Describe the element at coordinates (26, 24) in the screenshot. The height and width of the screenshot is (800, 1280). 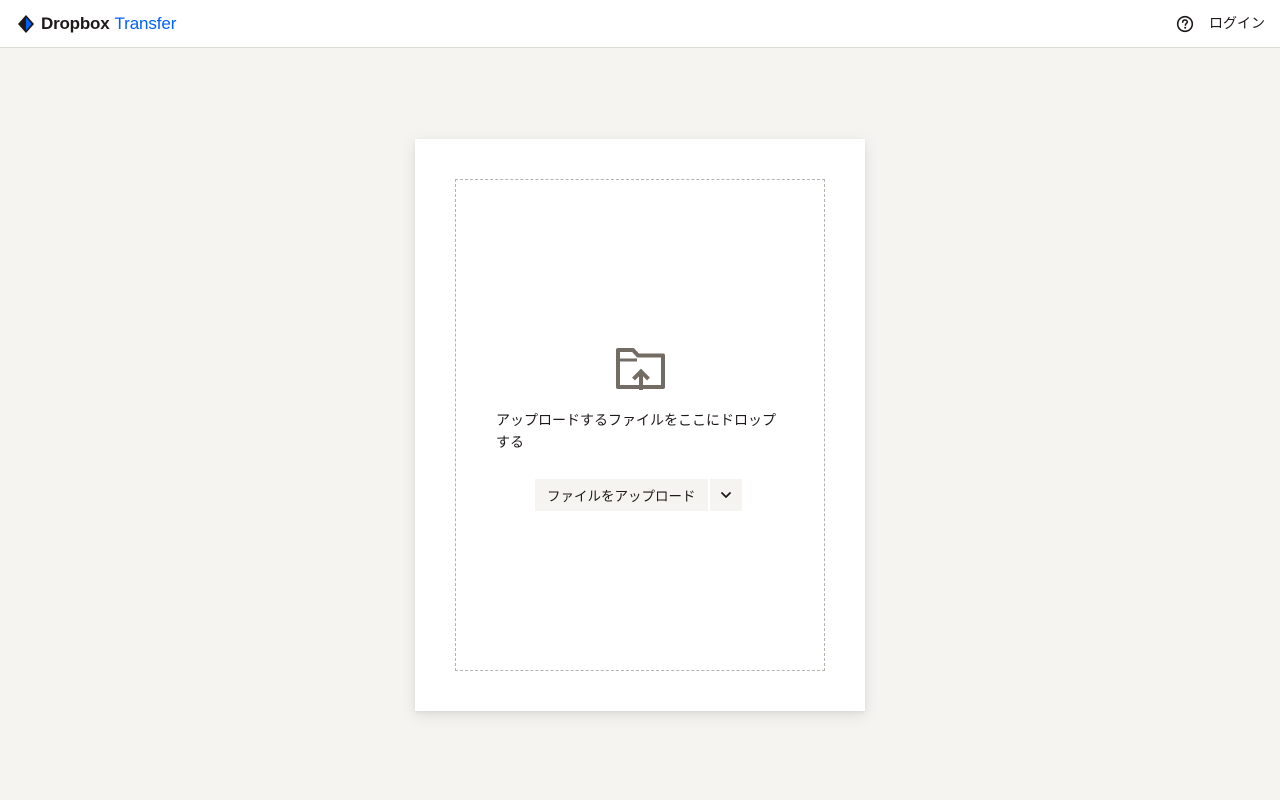
I see `dropbox-logo-icon` at that location.